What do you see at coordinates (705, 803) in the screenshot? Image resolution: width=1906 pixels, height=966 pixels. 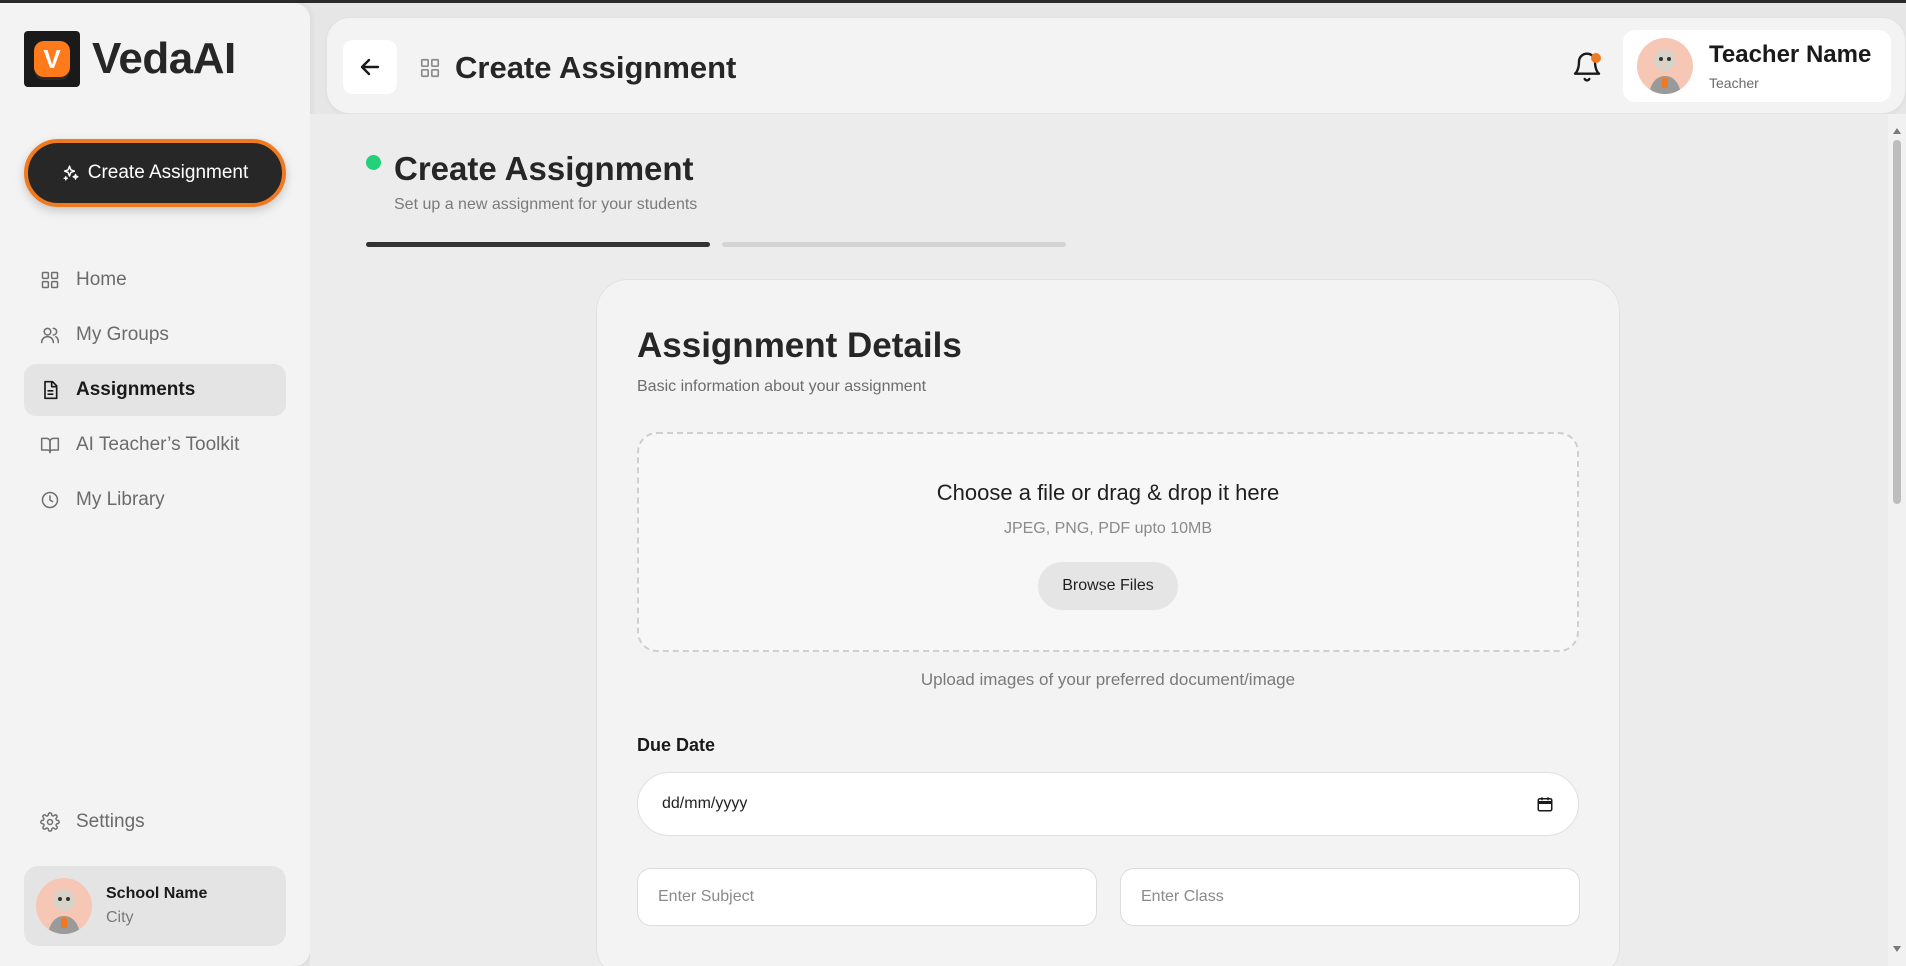 I see `due-date-placeholder: dd/mm/yyyy` at bounding box center [705, 803].